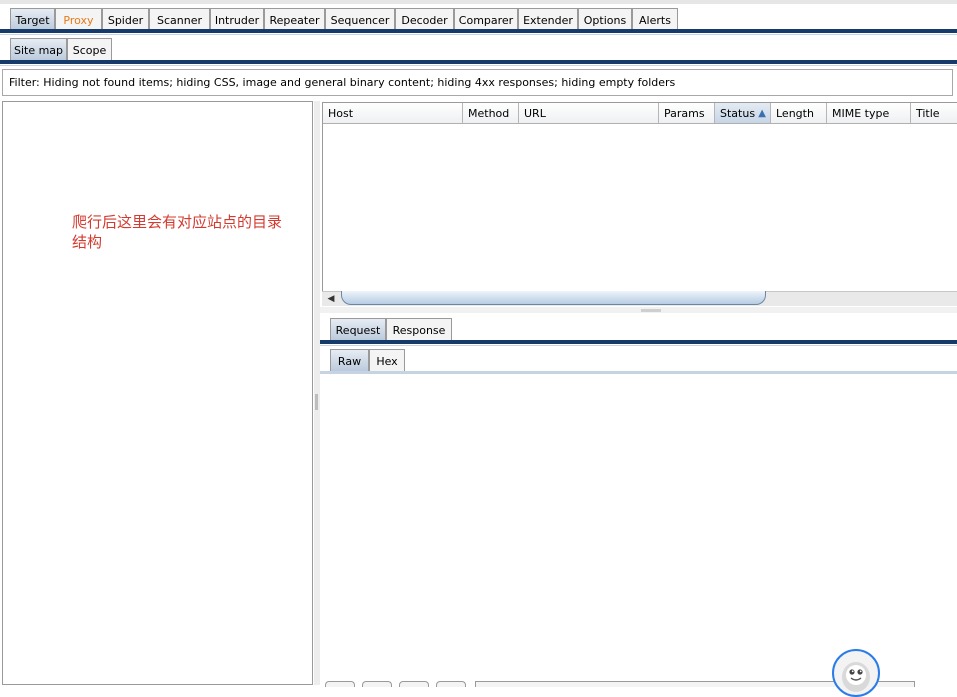  Describe the element at coordinates (638, 345) in the screenshot. I see `message-tabs-rule-thin` at that location.